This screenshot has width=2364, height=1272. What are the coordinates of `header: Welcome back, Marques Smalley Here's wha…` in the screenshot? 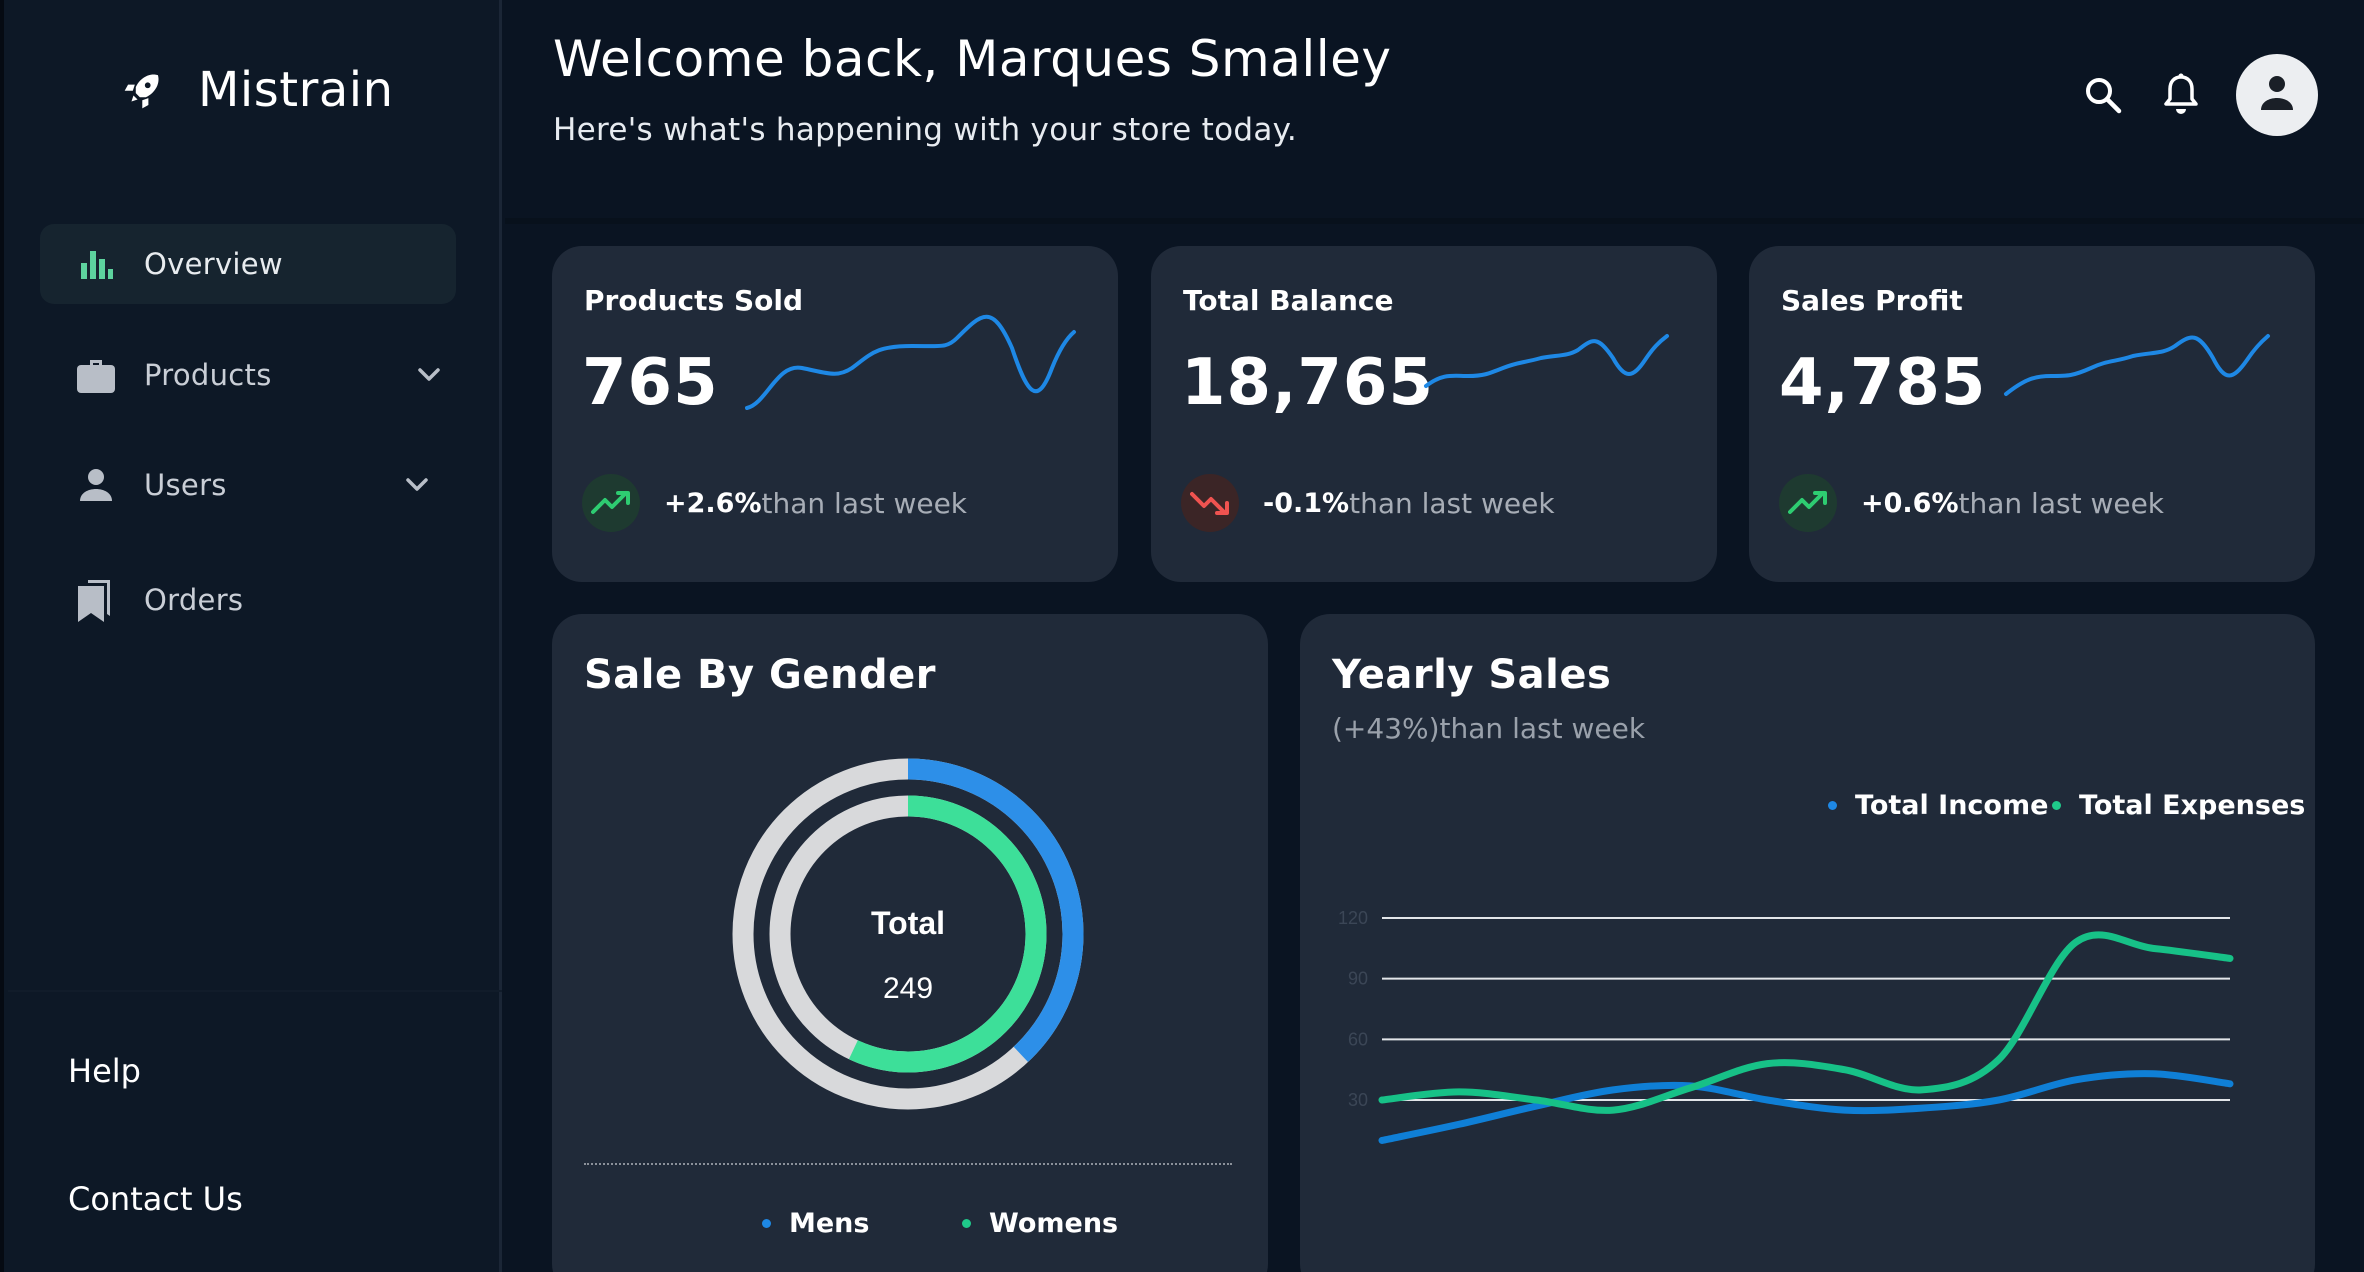 It's located at (1434, 112).